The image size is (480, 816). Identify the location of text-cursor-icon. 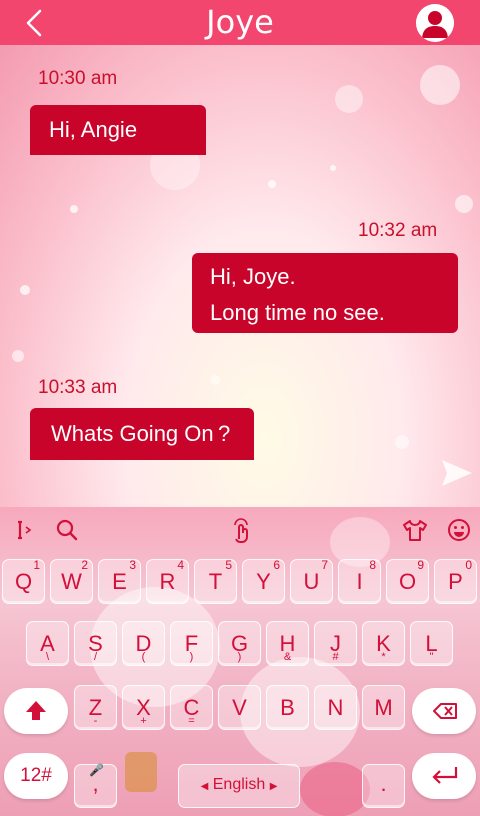
(25, 530).